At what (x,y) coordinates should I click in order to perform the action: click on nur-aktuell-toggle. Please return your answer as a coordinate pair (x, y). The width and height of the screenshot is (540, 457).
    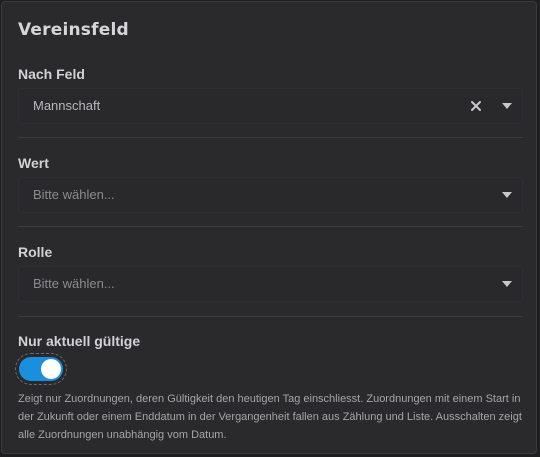
    Looking at the image, I should click on (41, 369).